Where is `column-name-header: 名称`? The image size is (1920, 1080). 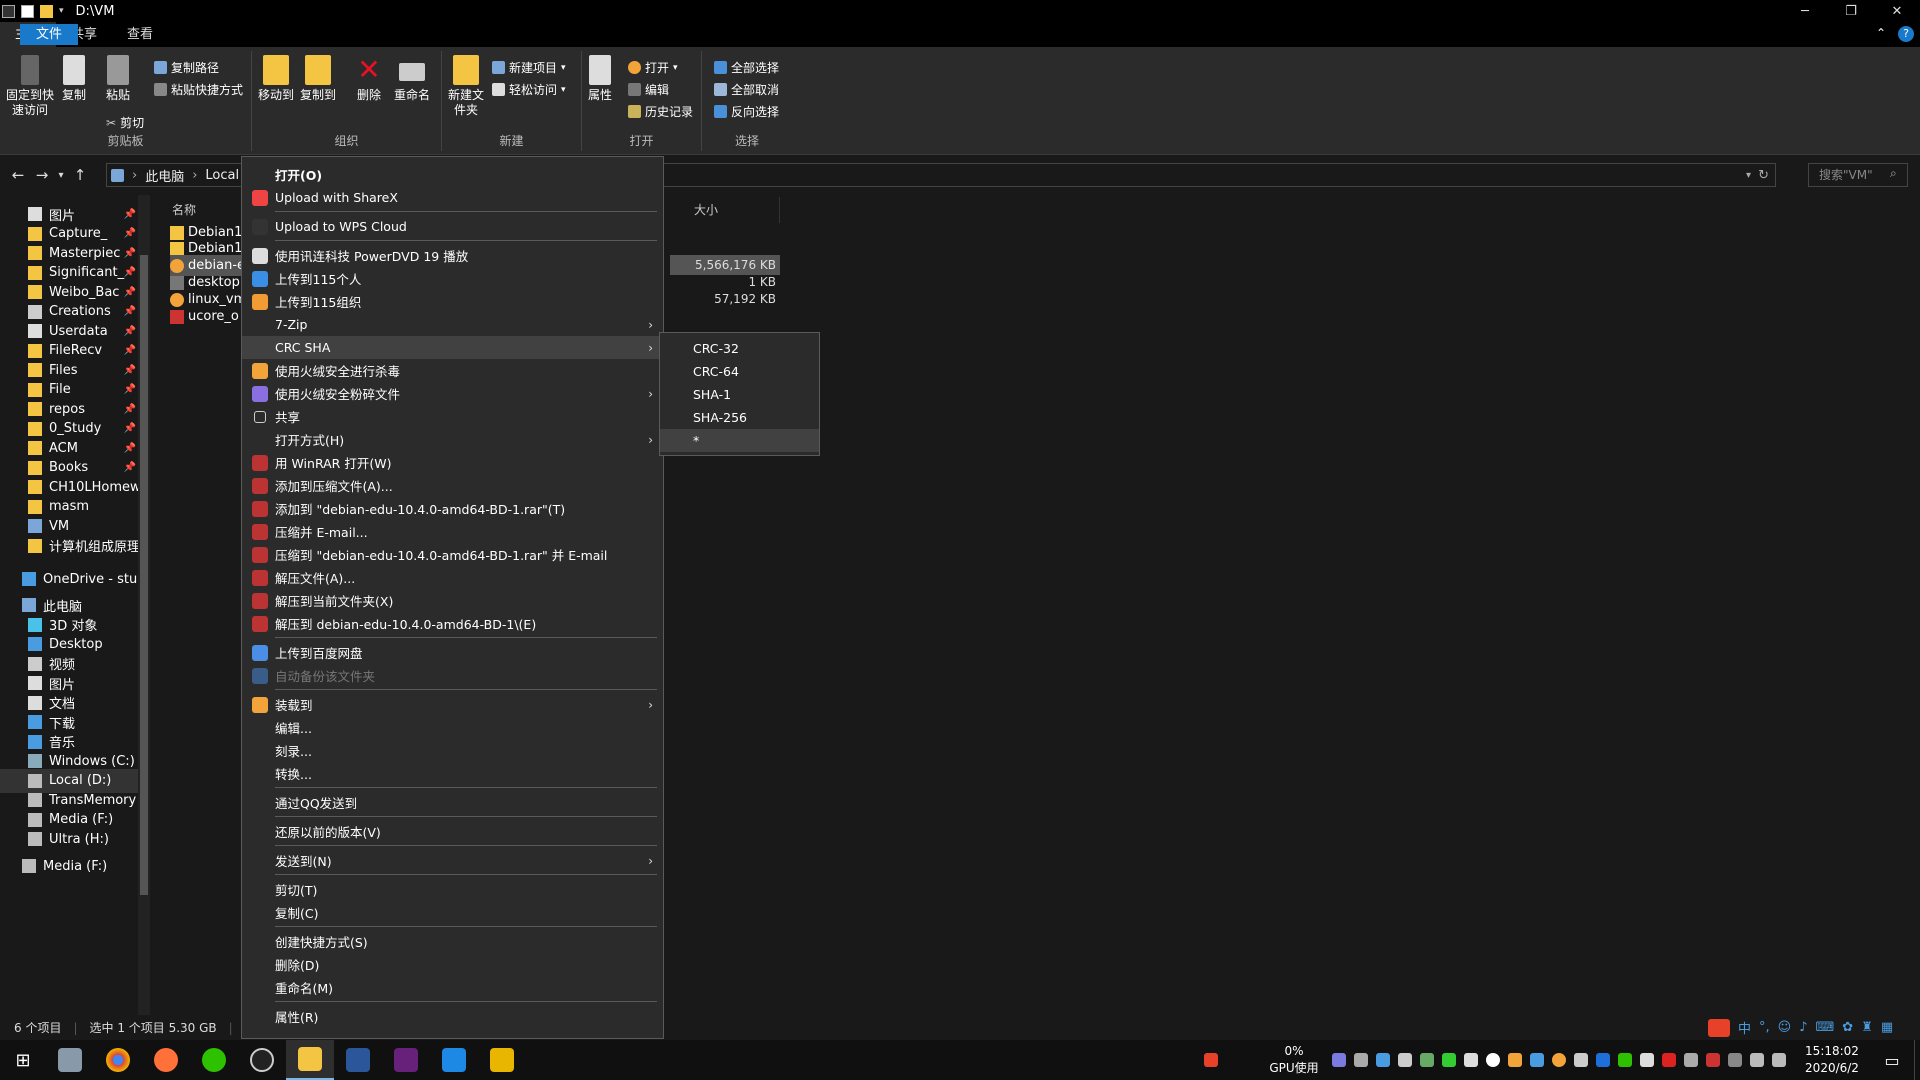
column-name-header: 名称 is located at coordinates (184, 210).